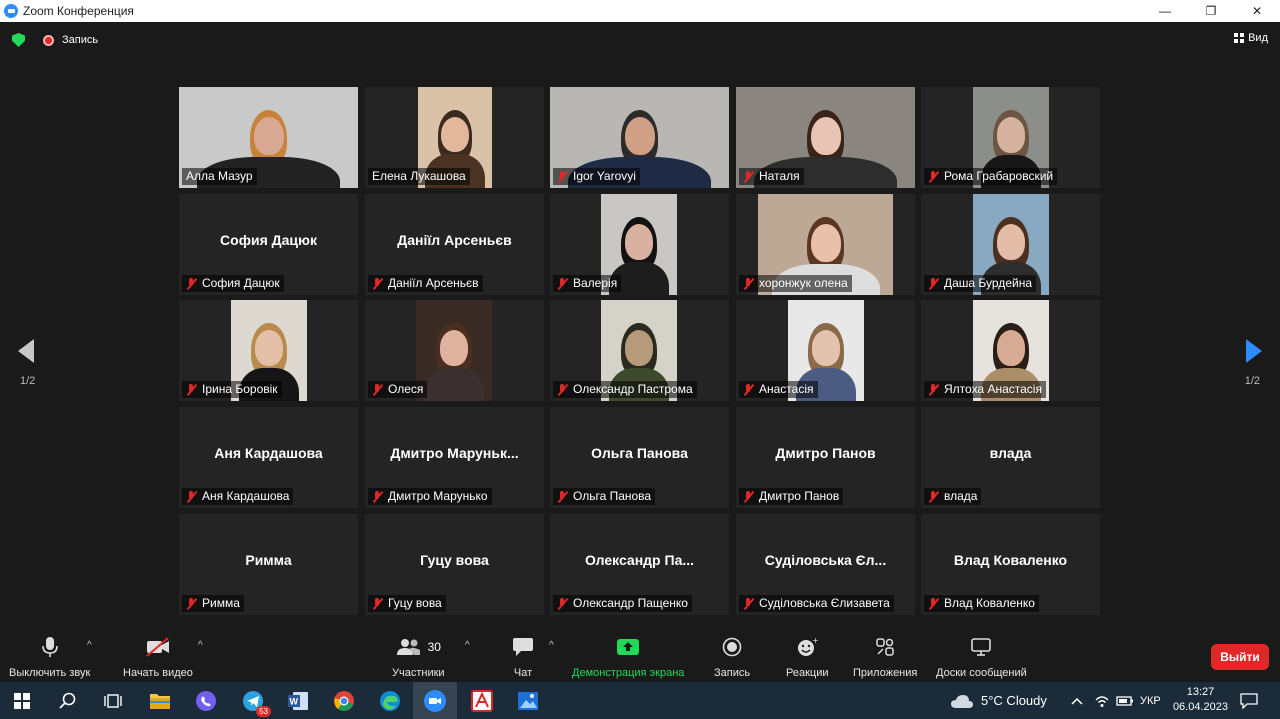 Image resolution: width=1280 pixels, height=719 pixels. I want to click on edge-icon, so click(390, 701).